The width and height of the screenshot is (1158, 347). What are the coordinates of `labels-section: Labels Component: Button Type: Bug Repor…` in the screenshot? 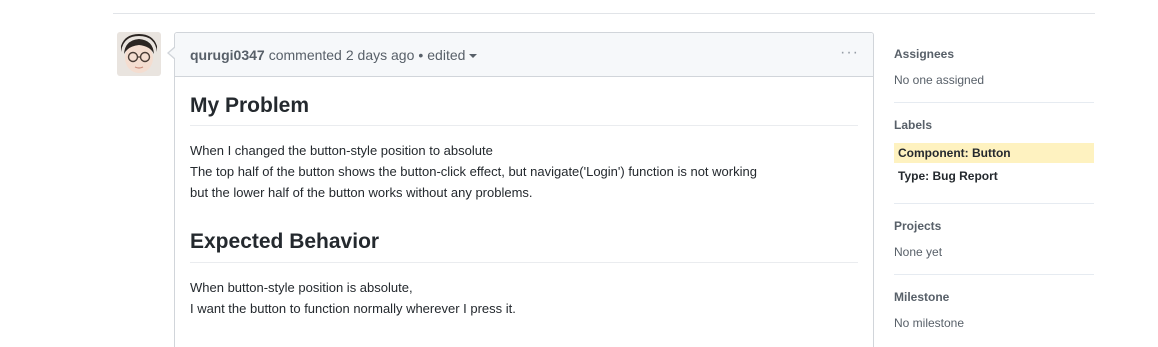 It's located at (994, 153).